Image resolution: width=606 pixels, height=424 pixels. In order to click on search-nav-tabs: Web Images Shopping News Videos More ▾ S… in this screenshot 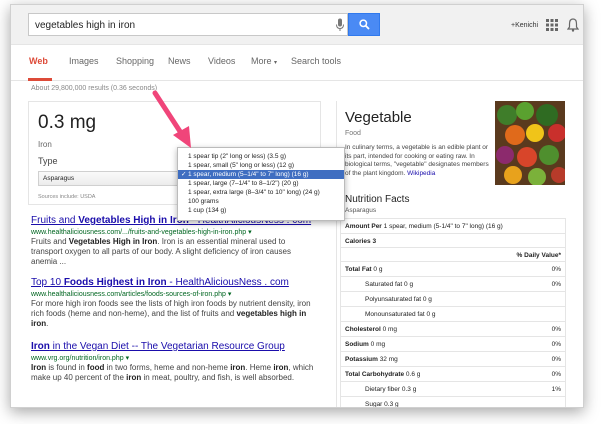, I will do `click(297, 63)`.